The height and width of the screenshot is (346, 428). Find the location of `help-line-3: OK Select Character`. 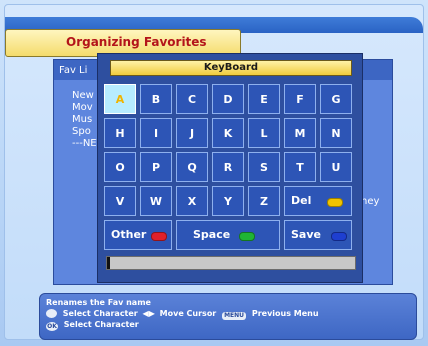

help-line-3: OK Select Character is located at coordinates (92, 325).